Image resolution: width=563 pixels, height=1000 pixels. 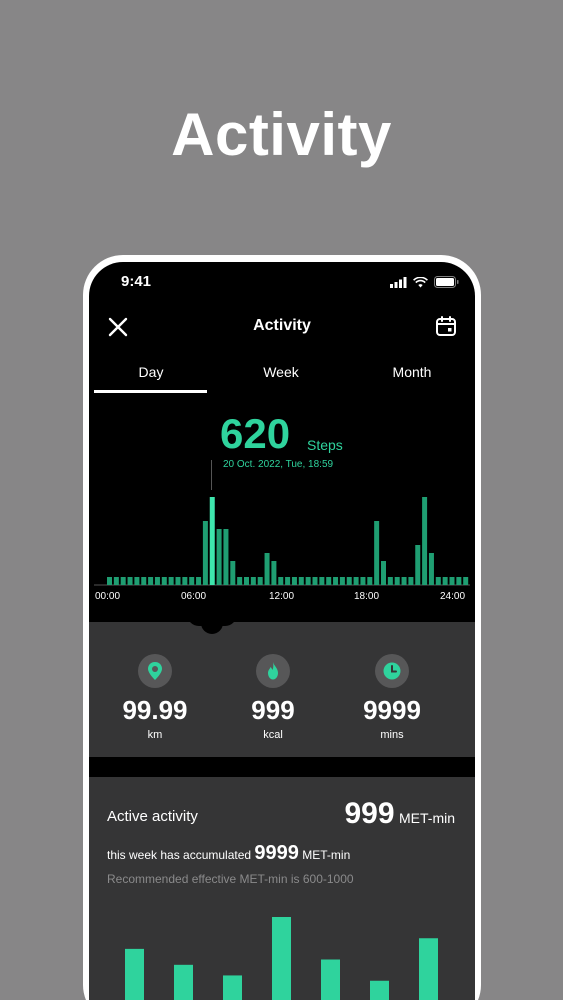 I want to click on week-unit: MET-min, so click(x=326, y=855).